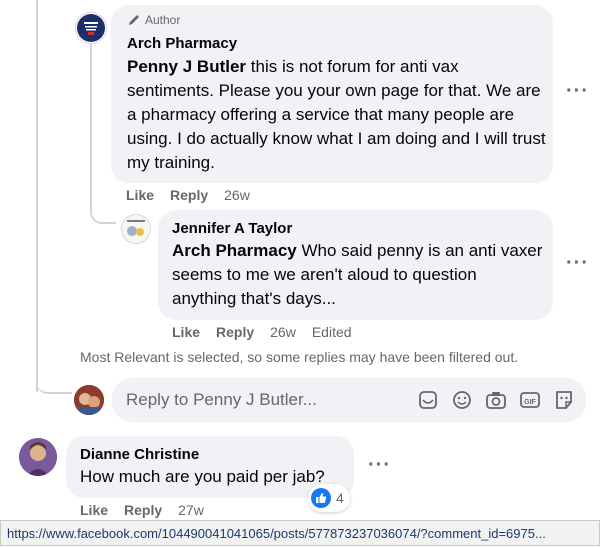 The width and height of the screenshot is (604, 548). What do you see at coordinates (37, 196) in the screenshot?
I see `thread-line-outer` at bounding box center [37, 196].